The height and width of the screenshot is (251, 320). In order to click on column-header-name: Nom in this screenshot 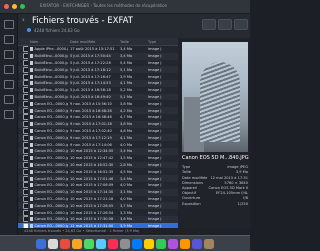, I will do `click(48, 42)`.